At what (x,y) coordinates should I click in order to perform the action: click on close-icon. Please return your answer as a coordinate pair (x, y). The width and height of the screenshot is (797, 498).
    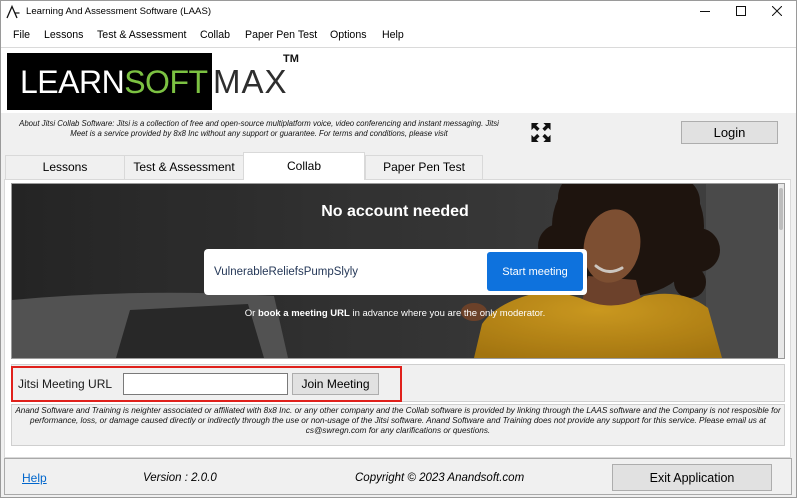
    Looking at the image, I should click on (777, 12).